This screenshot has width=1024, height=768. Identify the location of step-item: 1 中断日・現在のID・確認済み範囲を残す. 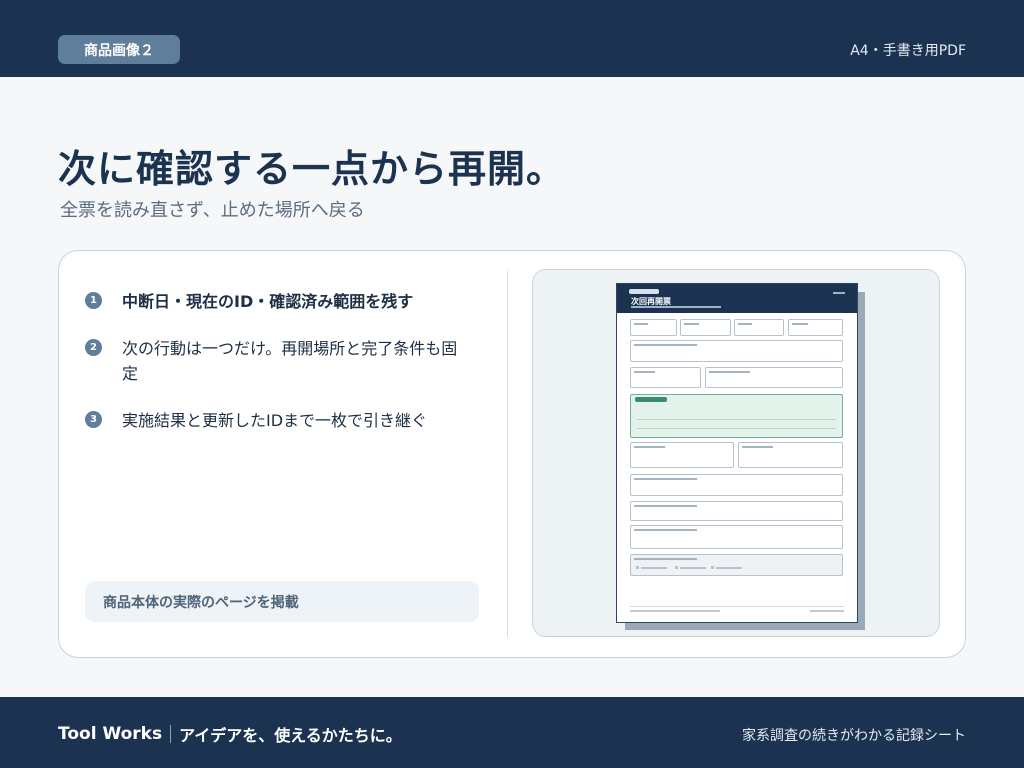
(275, 301).